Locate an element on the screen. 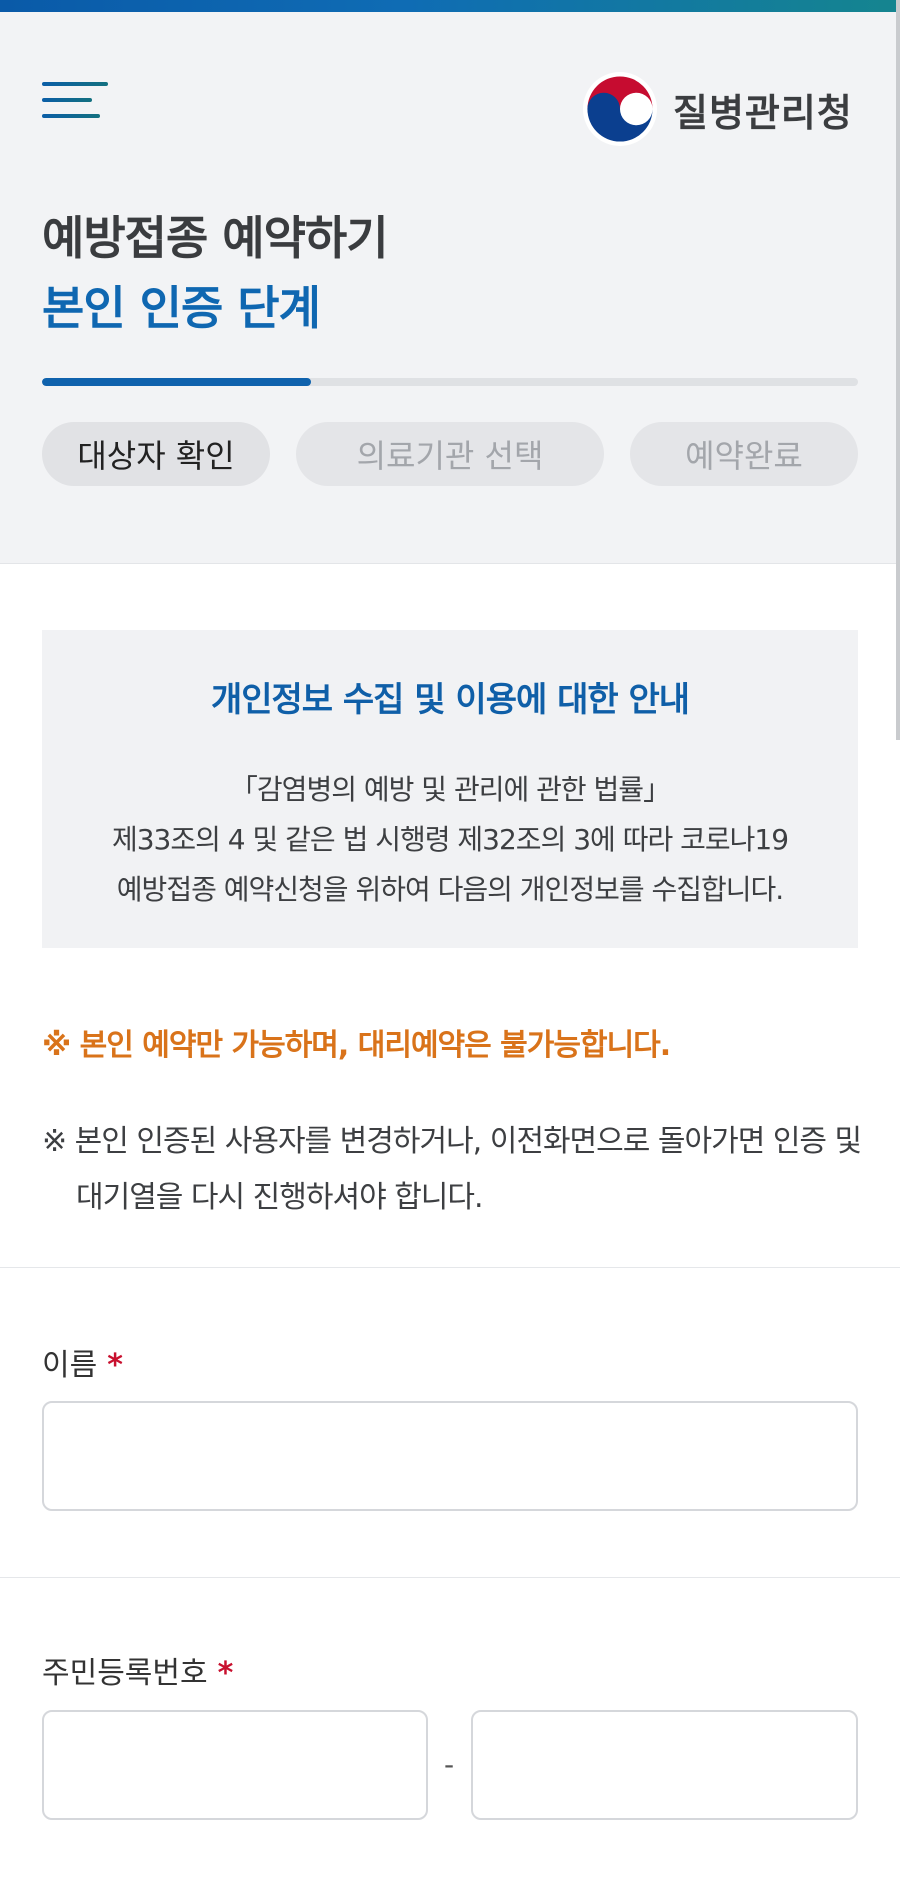 The height and width of the screenshot is (1881, 900). reauth-warning-line2: 대기열을 다시 진행하셔야 합니다. is located at coordinates (280, 1197).